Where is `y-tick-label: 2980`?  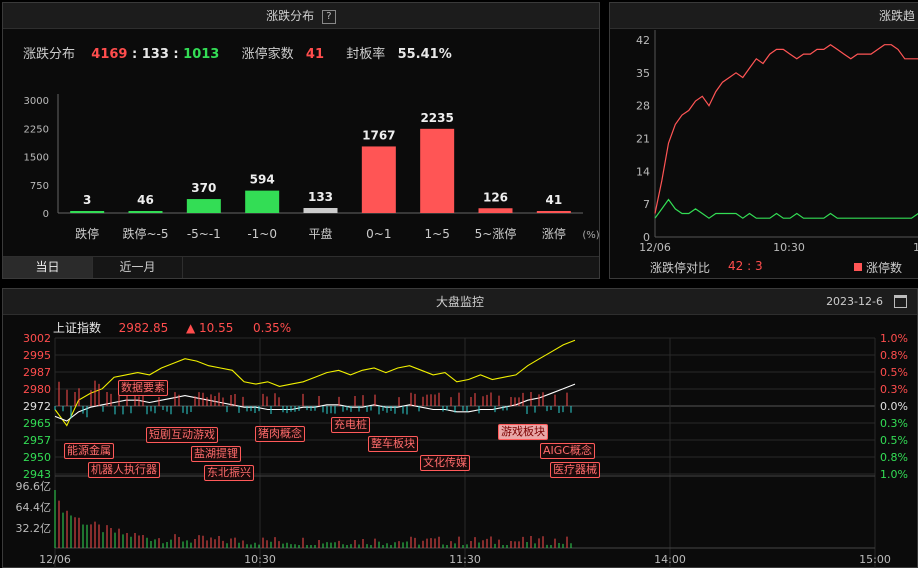 y-tick-label: 2980 is located at coordinates (37, 389).